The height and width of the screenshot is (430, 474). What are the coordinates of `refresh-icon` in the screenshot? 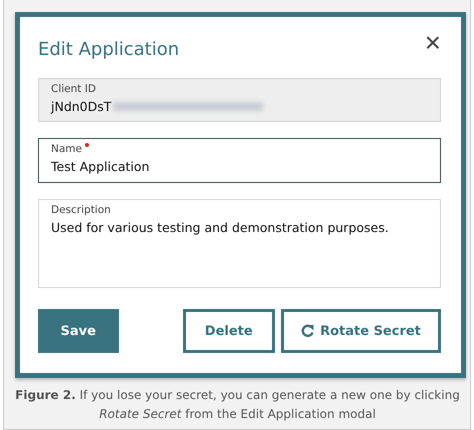 It's located at (307, 331).